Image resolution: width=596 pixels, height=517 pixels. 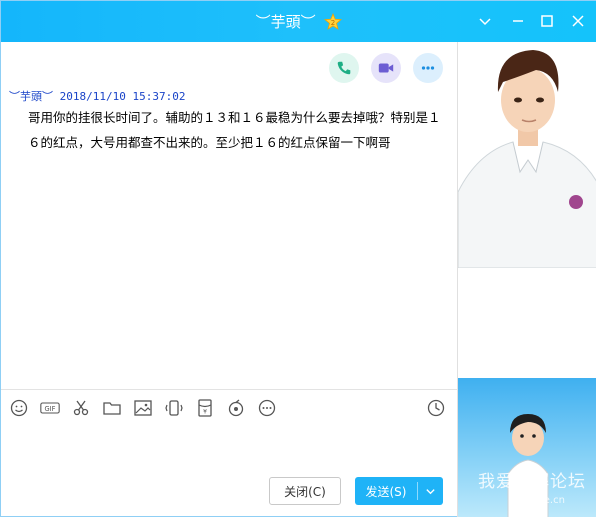 What do you see at coordinates (174, 408) in the screenshot?
I see `shake-icon` at bounding box center [174, 408].